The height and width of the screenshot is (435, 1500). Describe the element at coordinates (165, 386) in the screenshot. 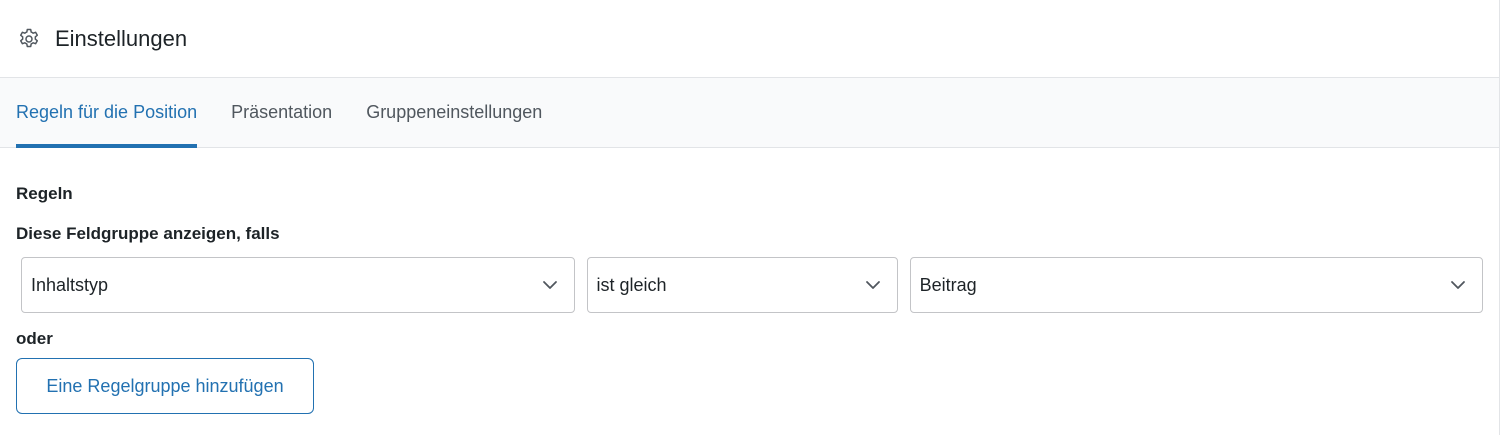

I see `add-rule-group-button: Eine Regelgruppe hinzufügen` at that location.